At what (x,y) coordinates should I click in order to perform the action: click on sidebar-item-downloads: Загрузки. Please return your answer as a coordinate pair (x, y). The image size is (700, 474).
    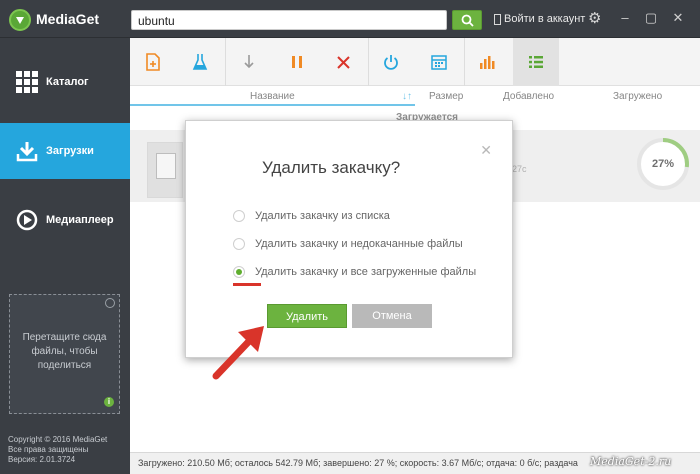
    Looking at the image, I should click on (65, 151).